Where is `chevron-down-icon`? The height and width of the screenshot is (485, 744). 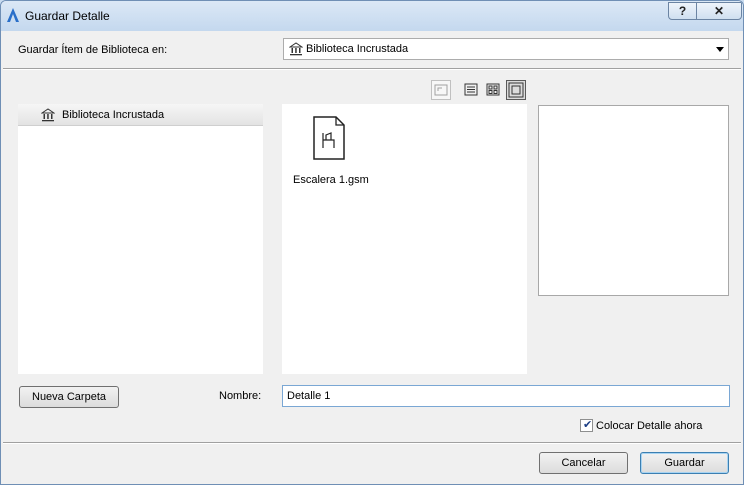 chevron-down-icon is located at coordinates (720, 49).